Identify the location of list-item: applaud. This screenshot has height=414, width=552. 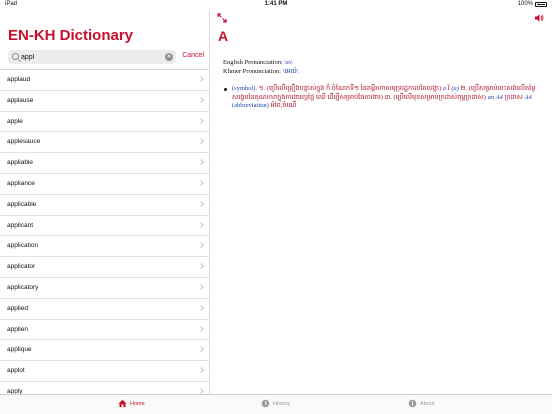
(104, 79).